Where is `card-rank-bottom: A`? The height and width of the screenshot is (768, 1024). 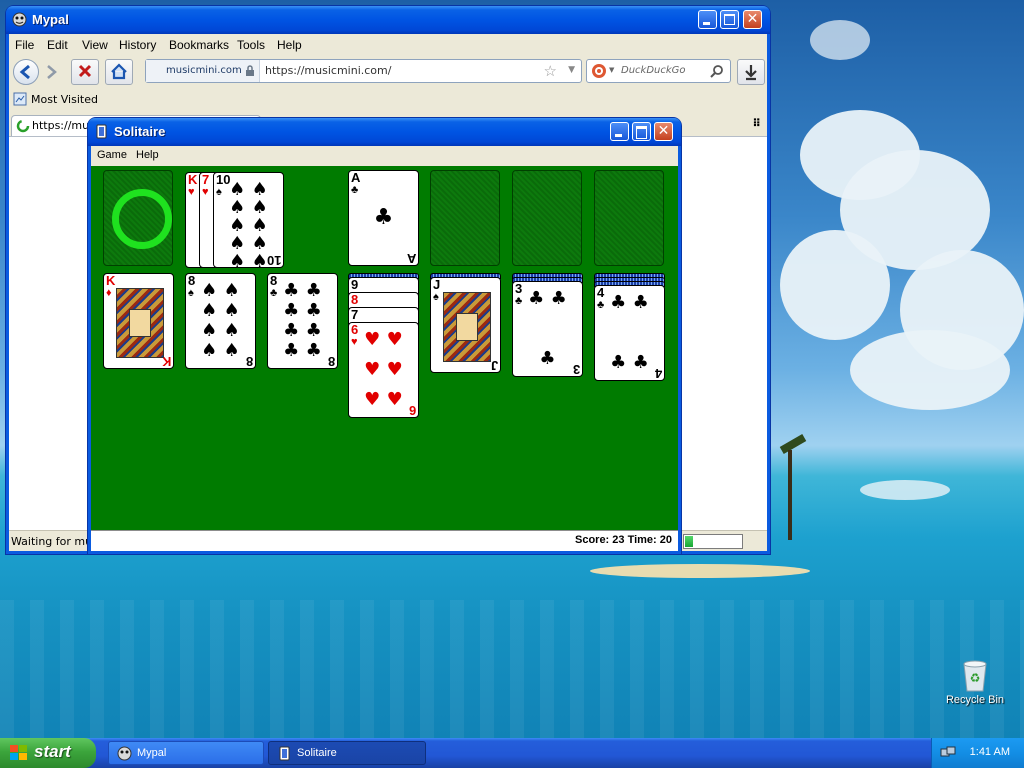
card-rank-bottom: A is located at coordinates (411, 258).